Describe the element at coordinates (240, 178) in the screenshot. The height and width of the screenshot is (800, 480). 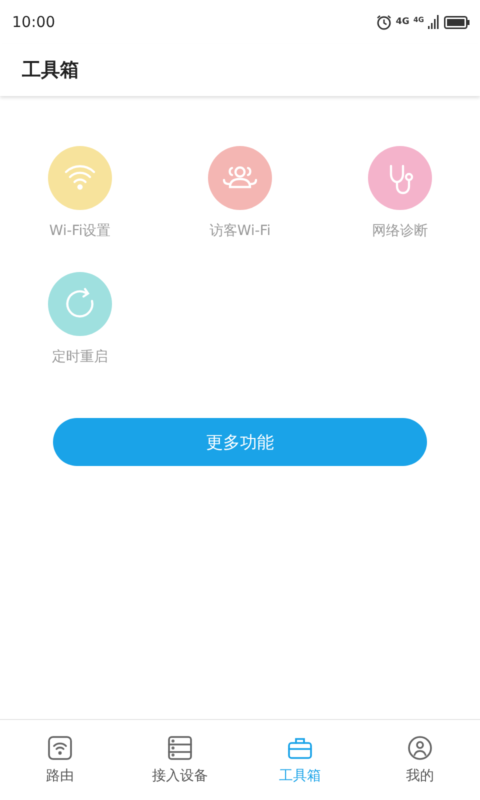
I see `people-icon` at that location.